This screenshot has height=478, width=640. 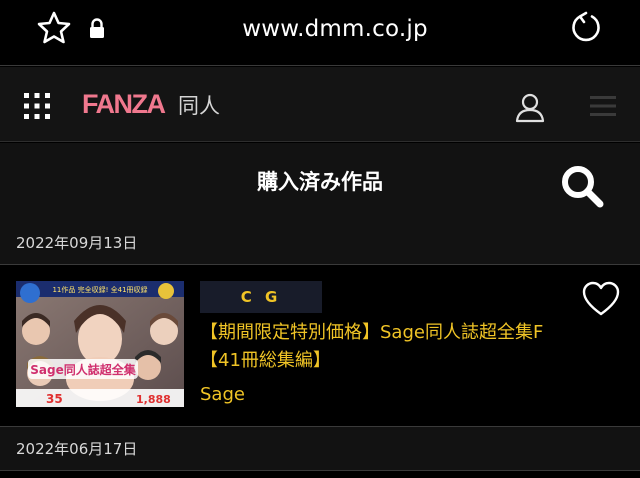 I want to click on thumbnail-count: 35, so click(x=54, y=399).